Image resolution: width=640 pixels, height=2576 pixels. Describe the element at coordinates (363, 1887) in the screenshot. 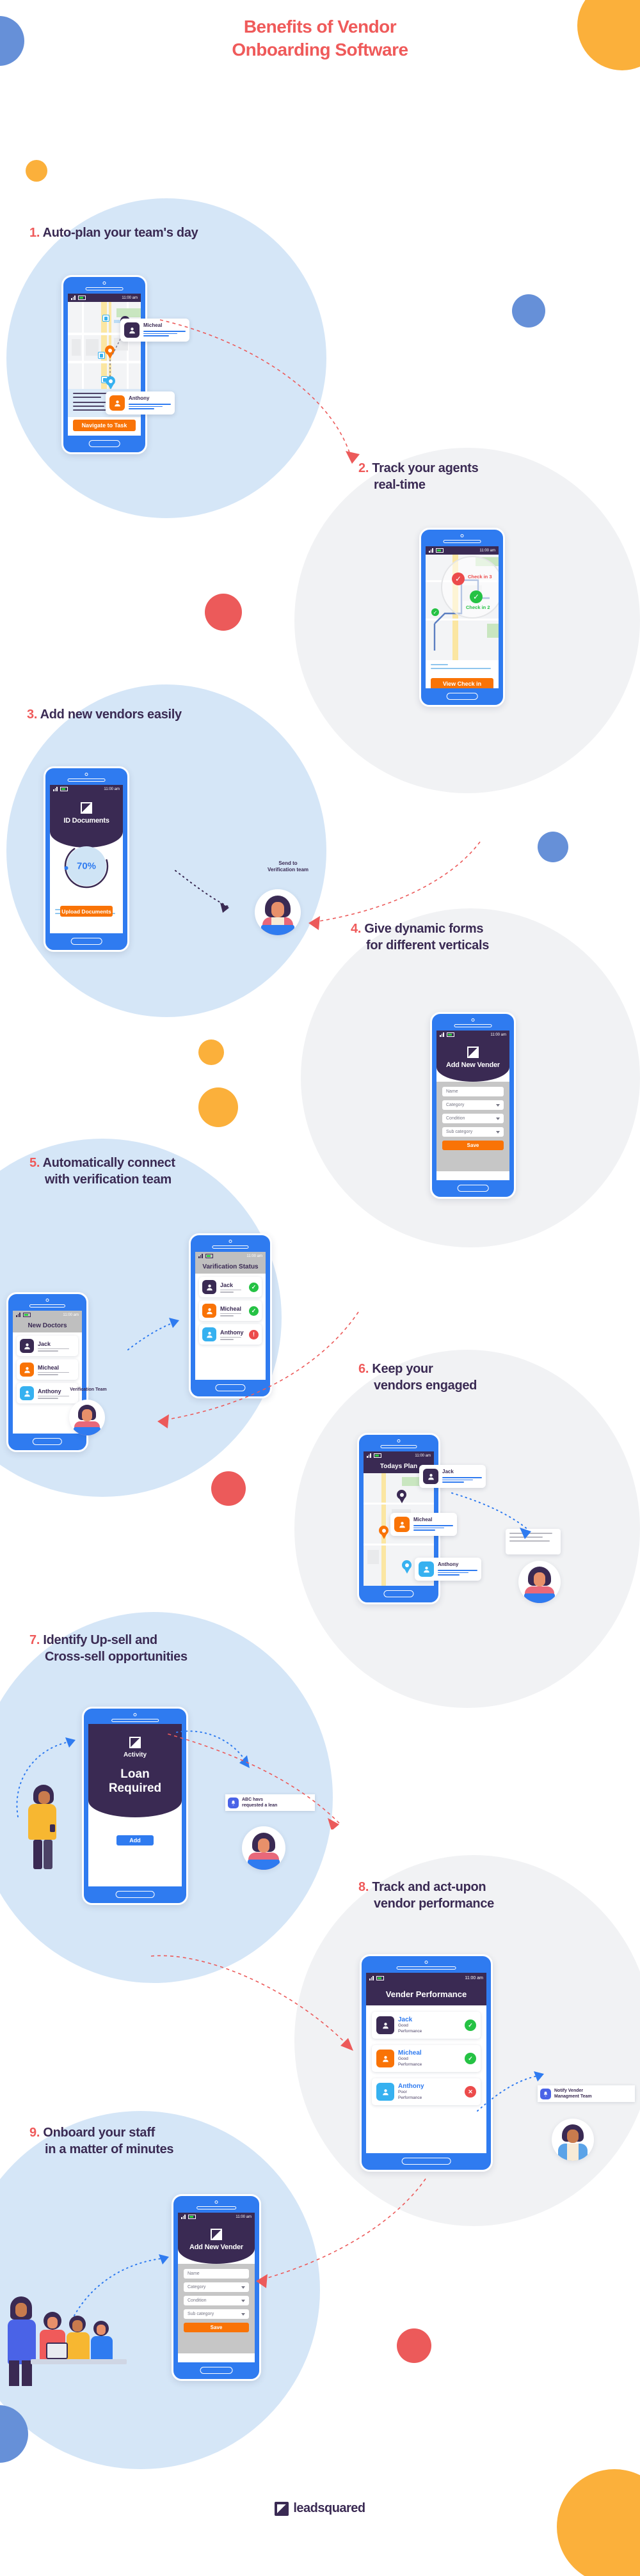

I see `step-8-number: 8.` at that location.